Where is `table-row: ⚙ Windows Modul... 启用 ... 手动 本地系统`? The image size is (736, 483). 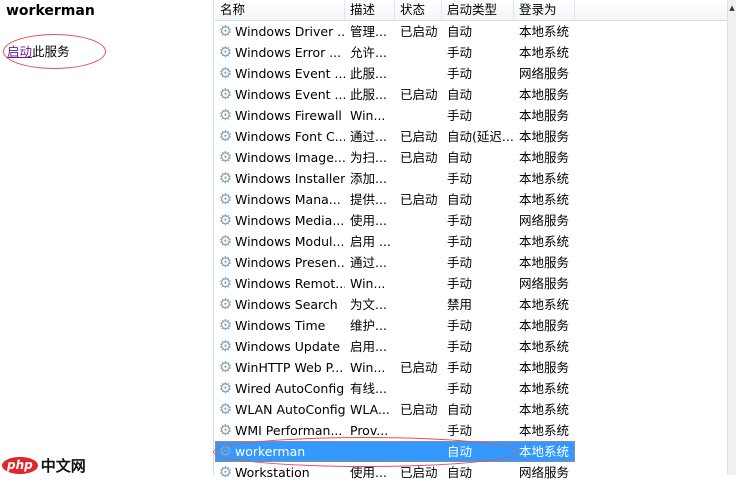 table-row: ⚙ Windows Modul... 启用 ... 手动 本地系统 is located at coordinates (471, 241).